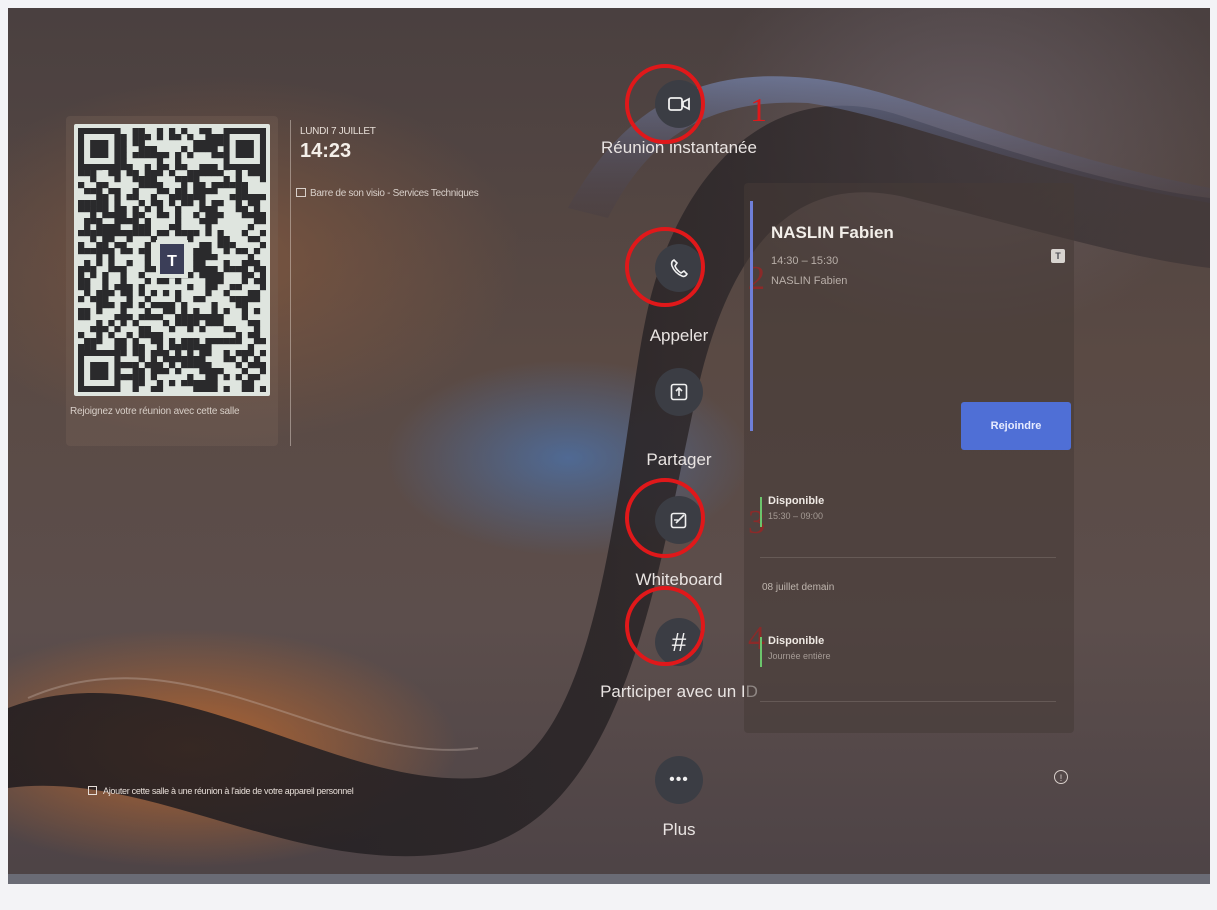 The image size is (1217, 910). I want to click on join-button: Rejoindre, so click(1016, 426).